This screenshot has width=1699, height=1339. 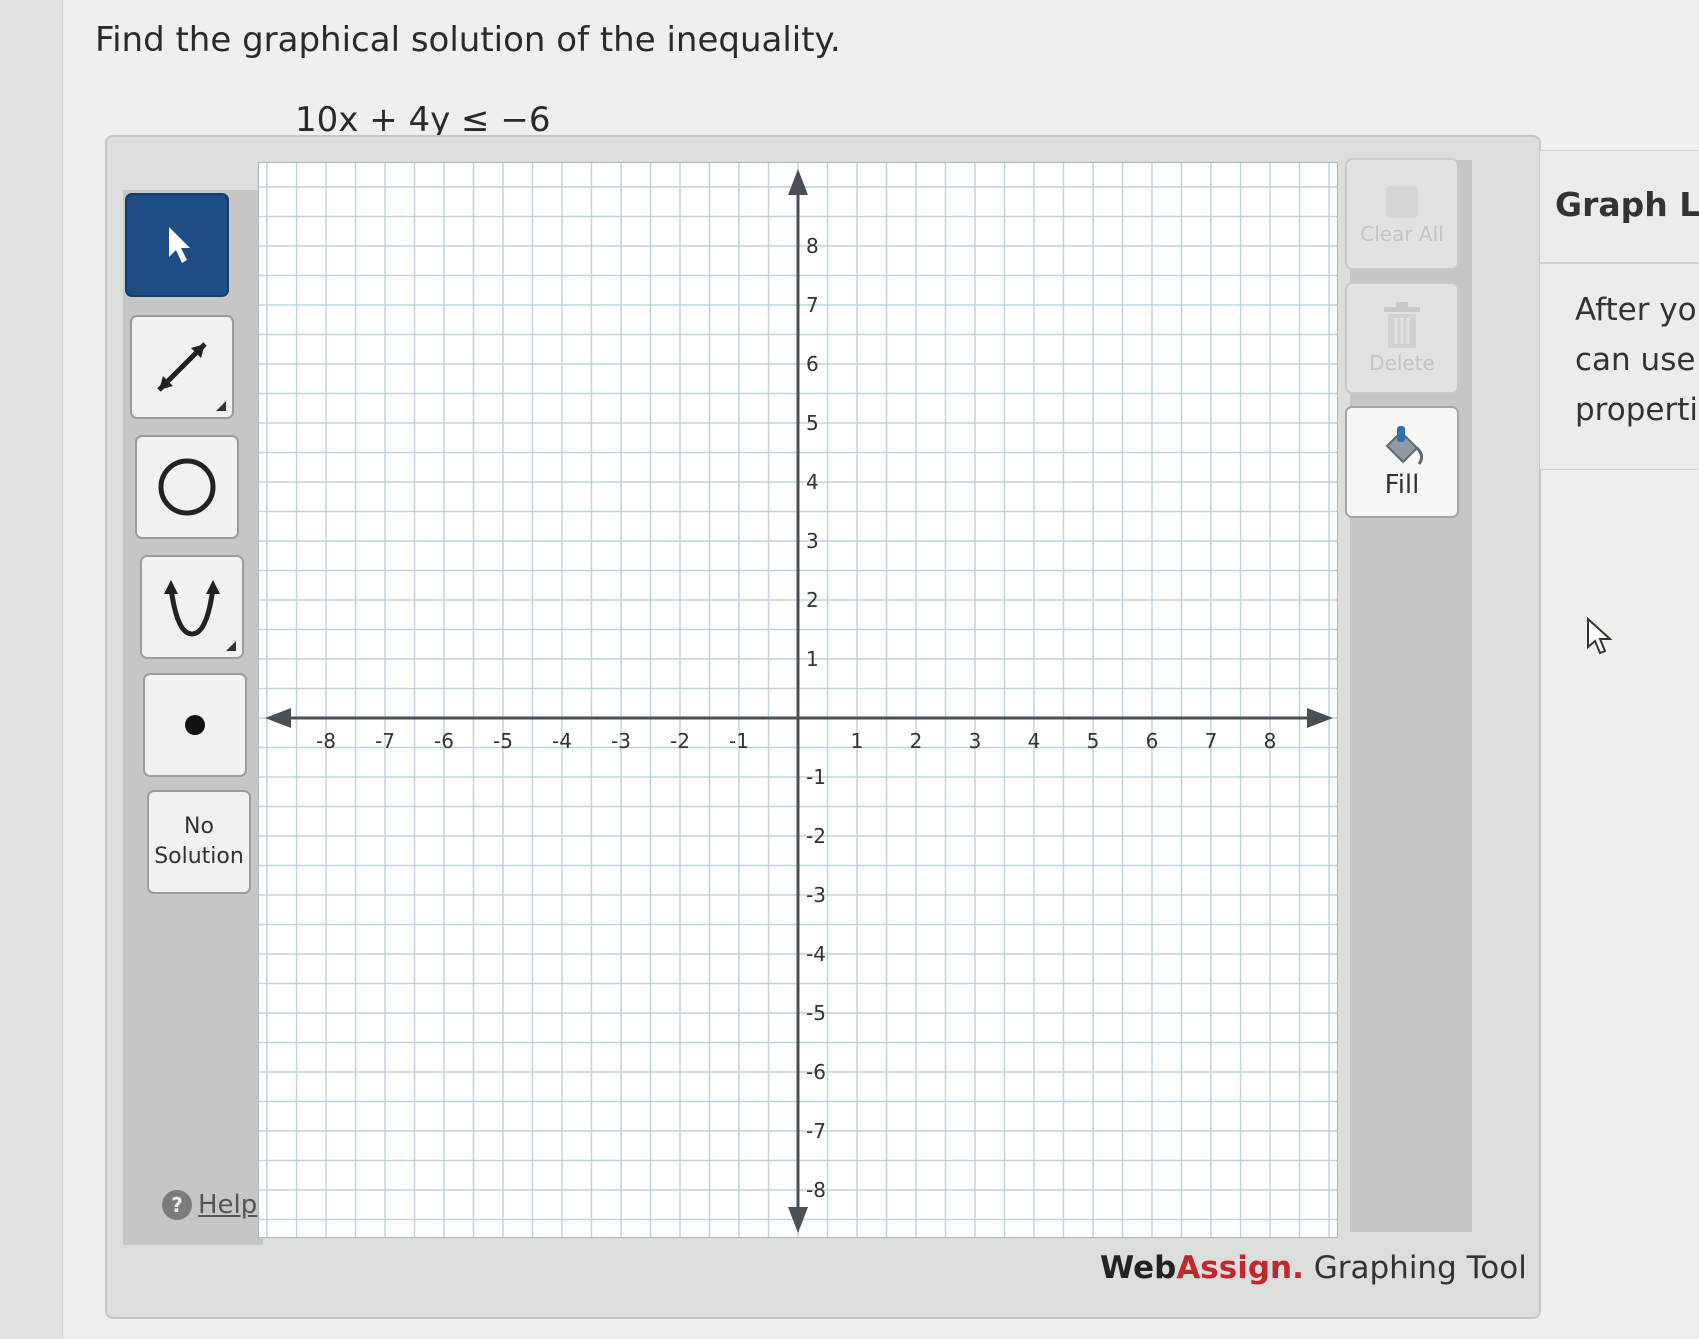 I want to click on no-solution-label-line2: Solution, so click(x=199, y=856).